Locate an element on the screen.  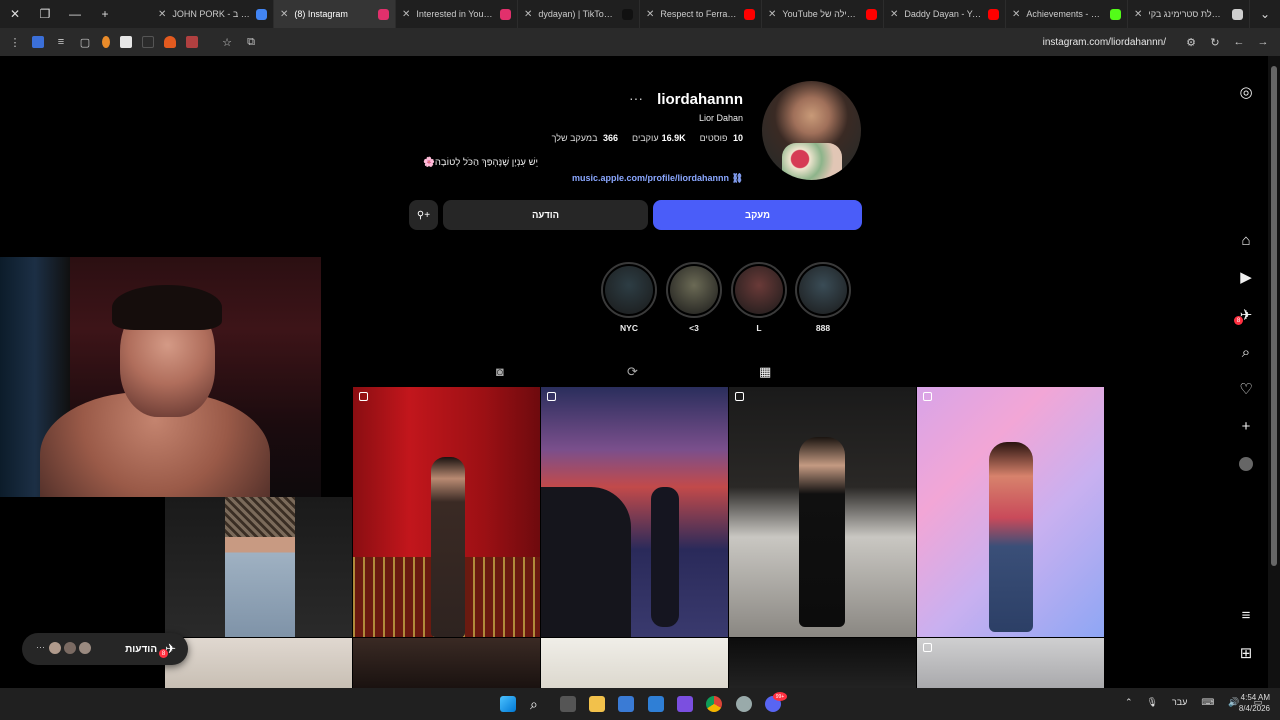
highlight-label: 888 is located at coordinates (823, 328).